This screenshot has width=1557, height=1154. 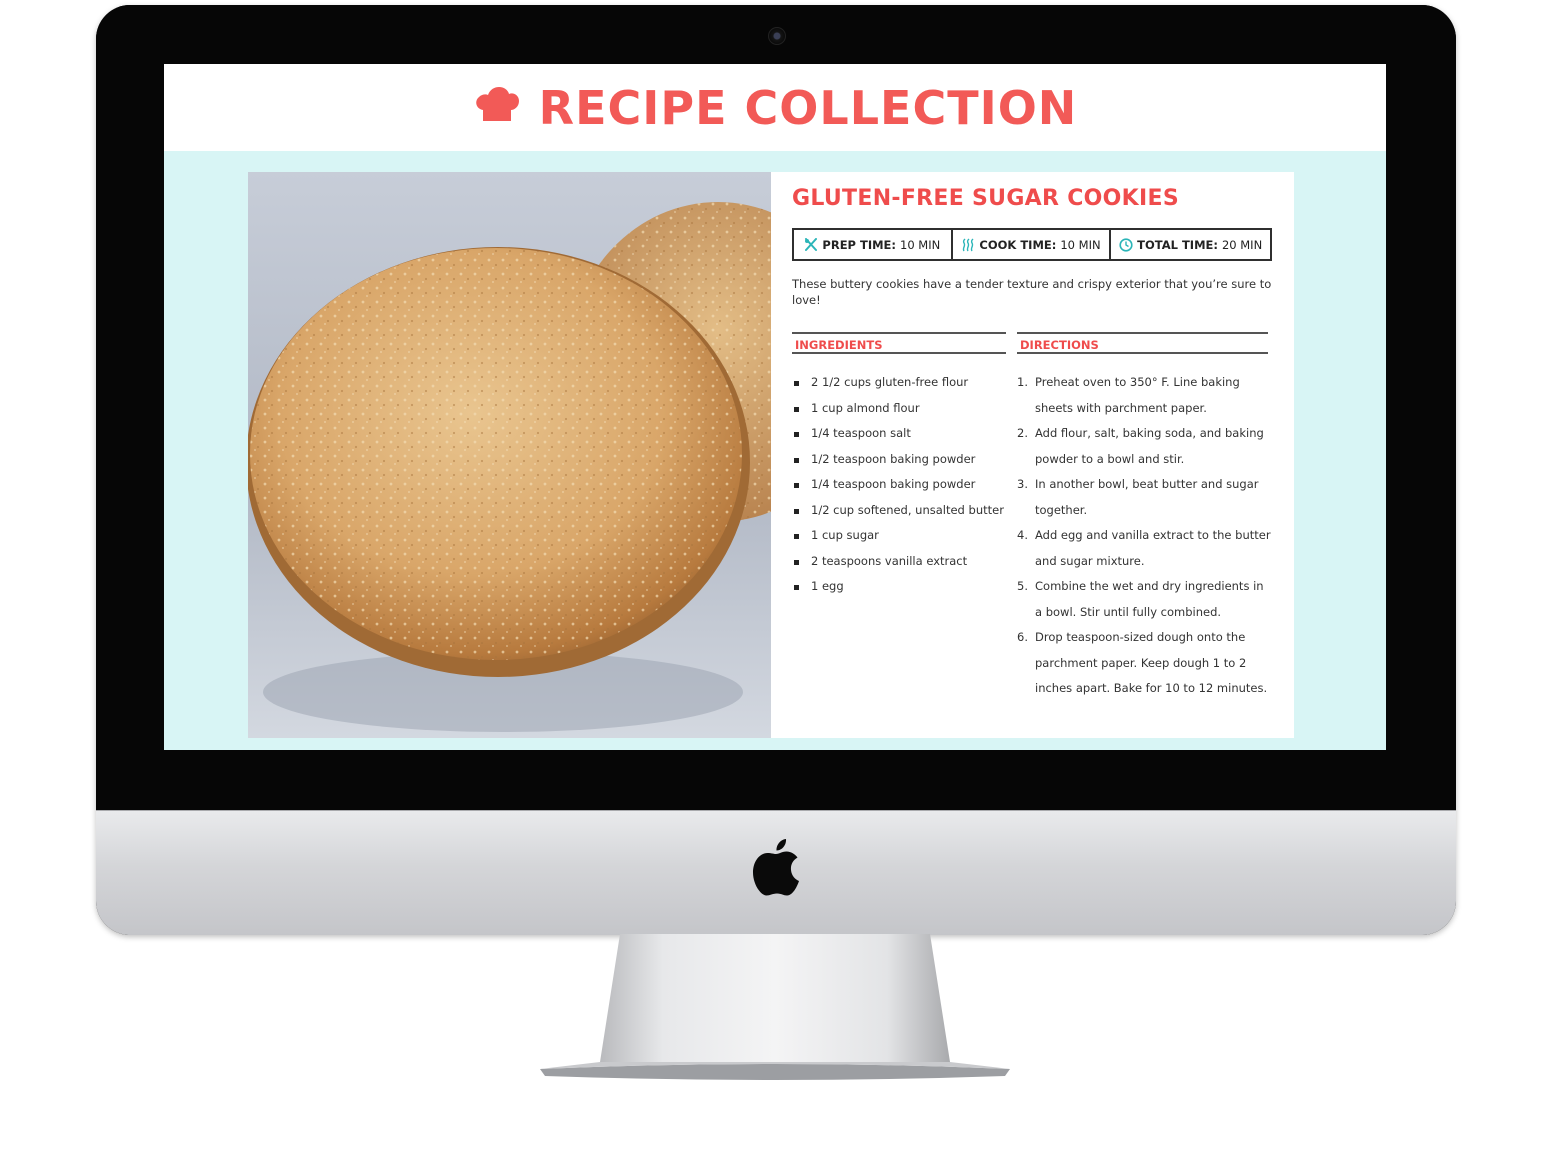 I want to click on recipe-title: GLUTEN-FREE SUGAR COOKIES, so click(x=985, y=198).